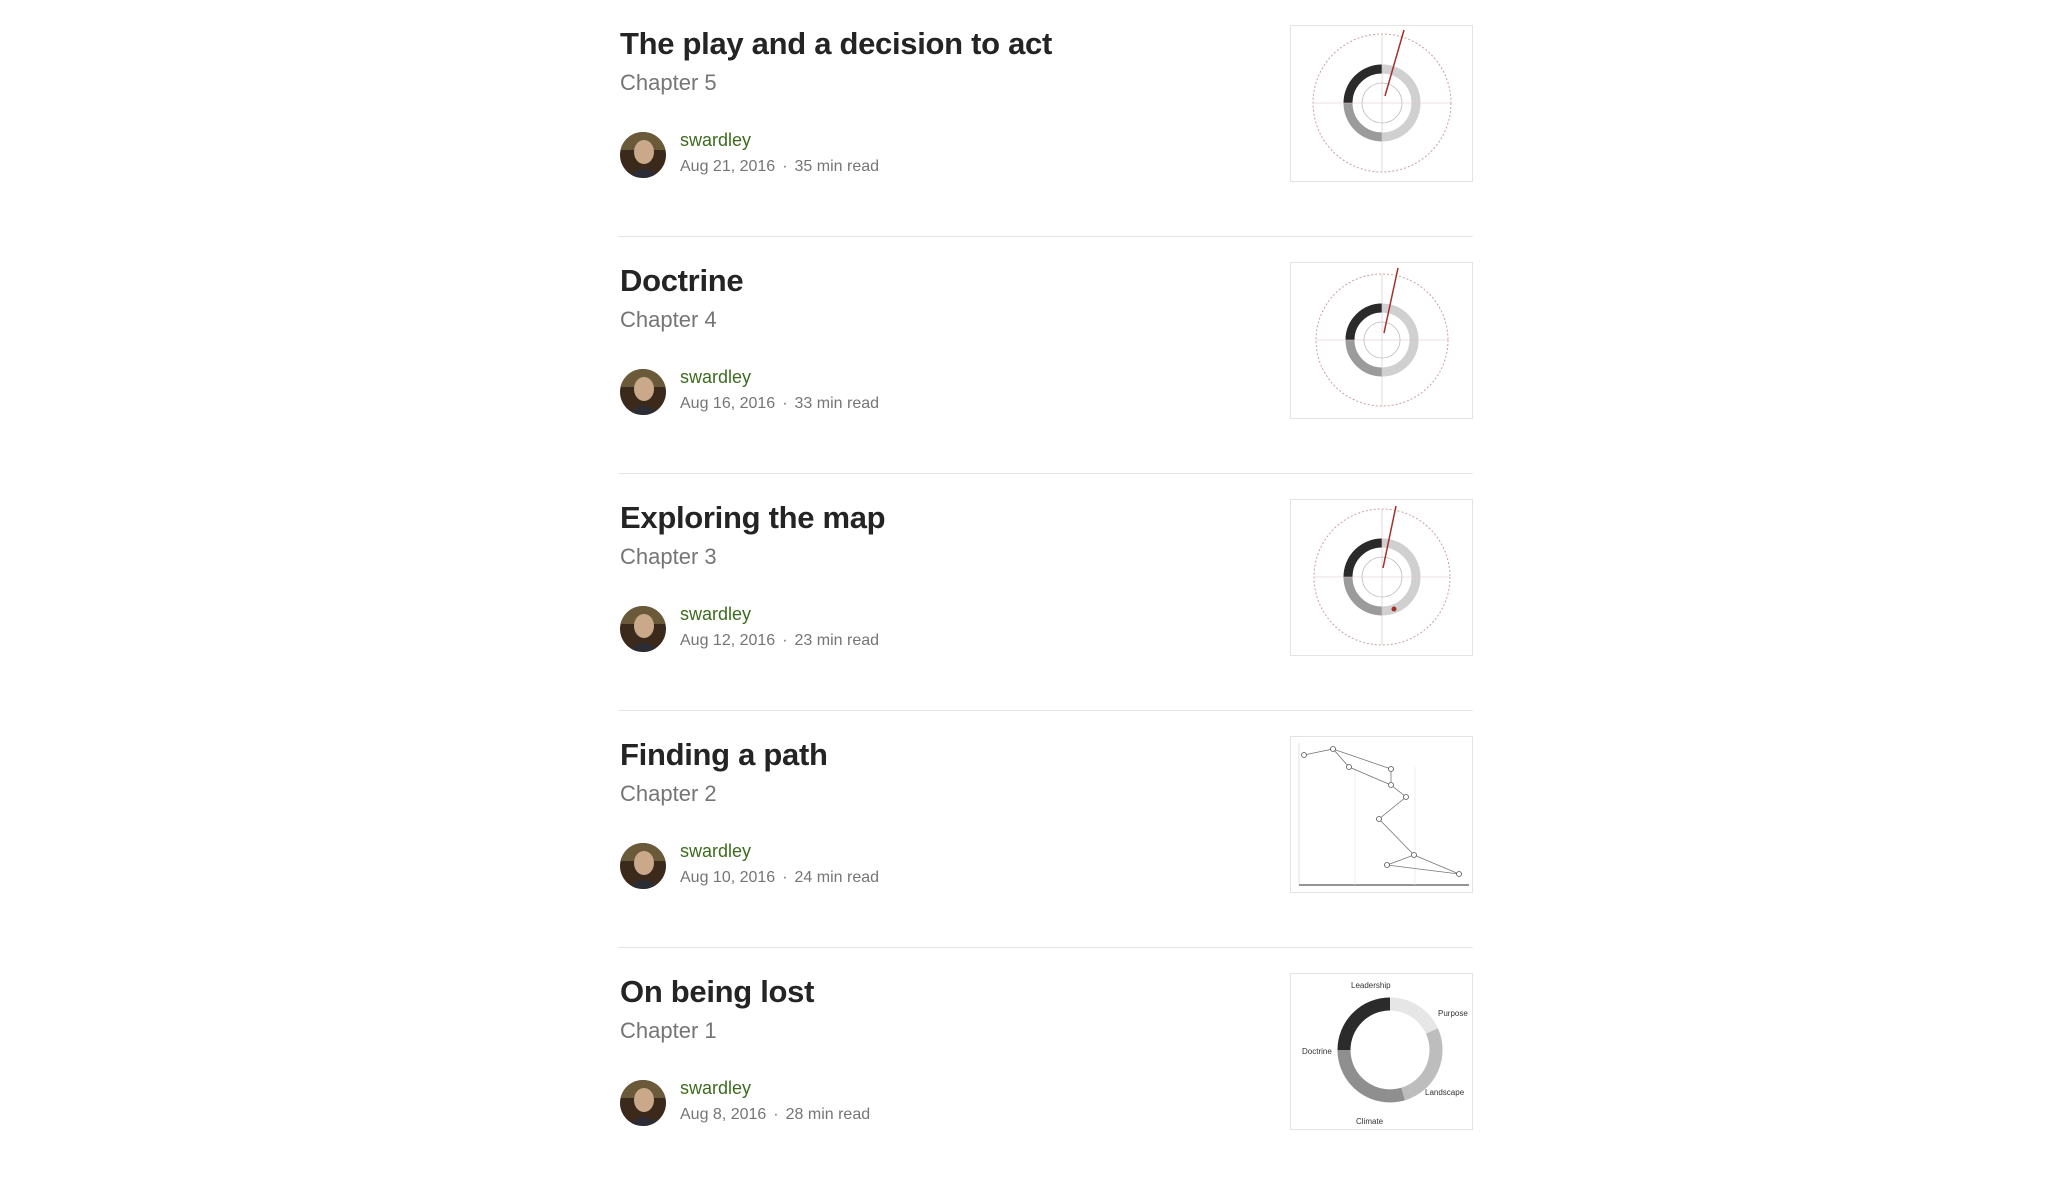  What do you see at coordinates (837, 166) in the screenshot?
I see `read-time: 35 min read` at bounding box center [837, 166].